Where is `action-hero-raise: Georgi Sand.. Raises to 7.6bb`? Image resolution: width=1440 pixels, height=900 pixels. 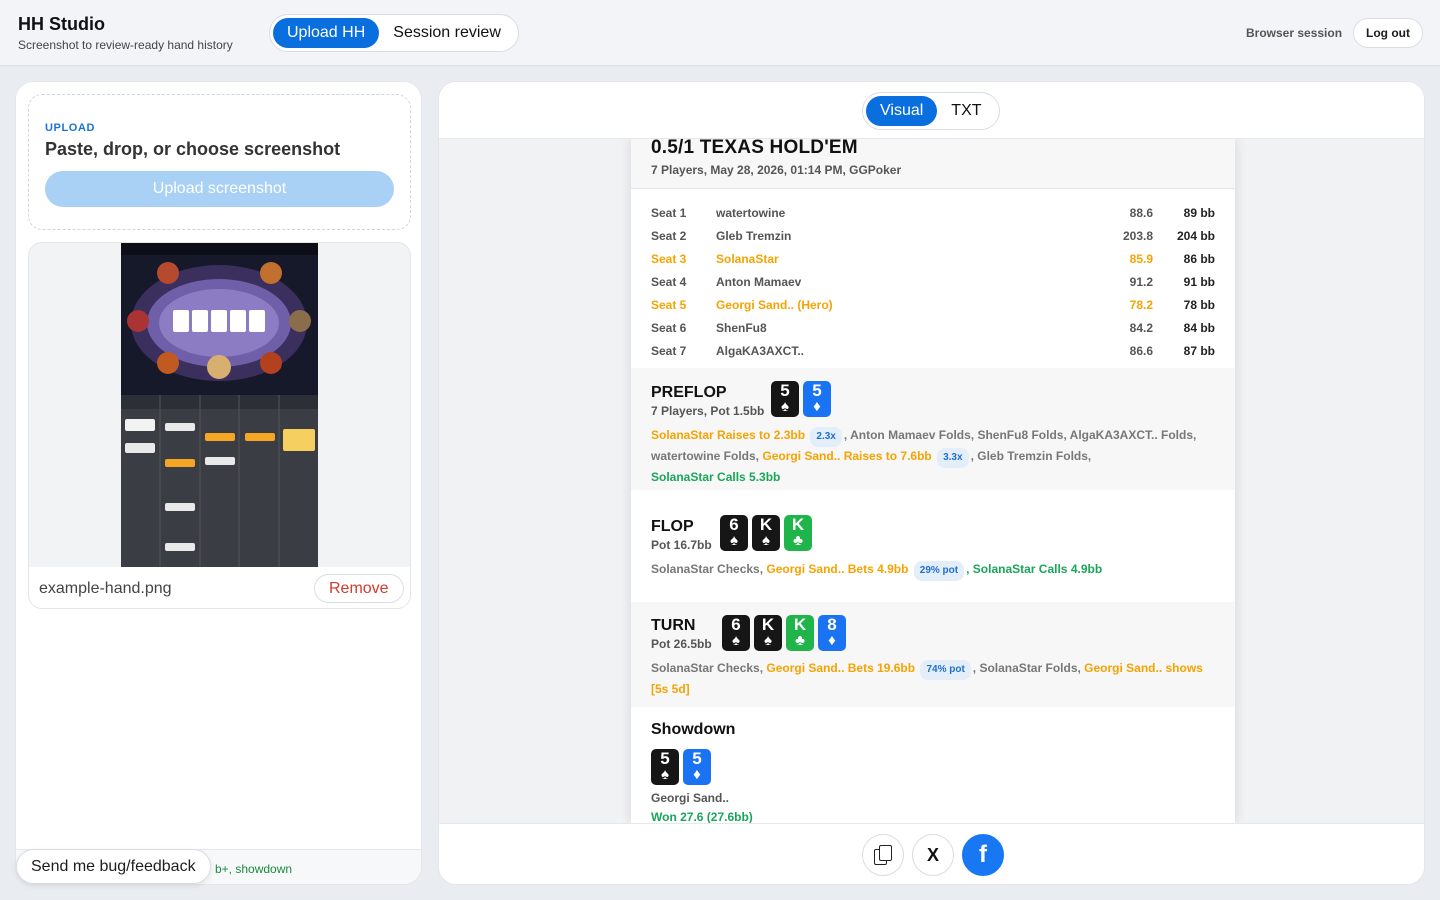 action-hero-raise: Georgi Sand.. Raises to 7.6bb is located at coordinates (847, 456).